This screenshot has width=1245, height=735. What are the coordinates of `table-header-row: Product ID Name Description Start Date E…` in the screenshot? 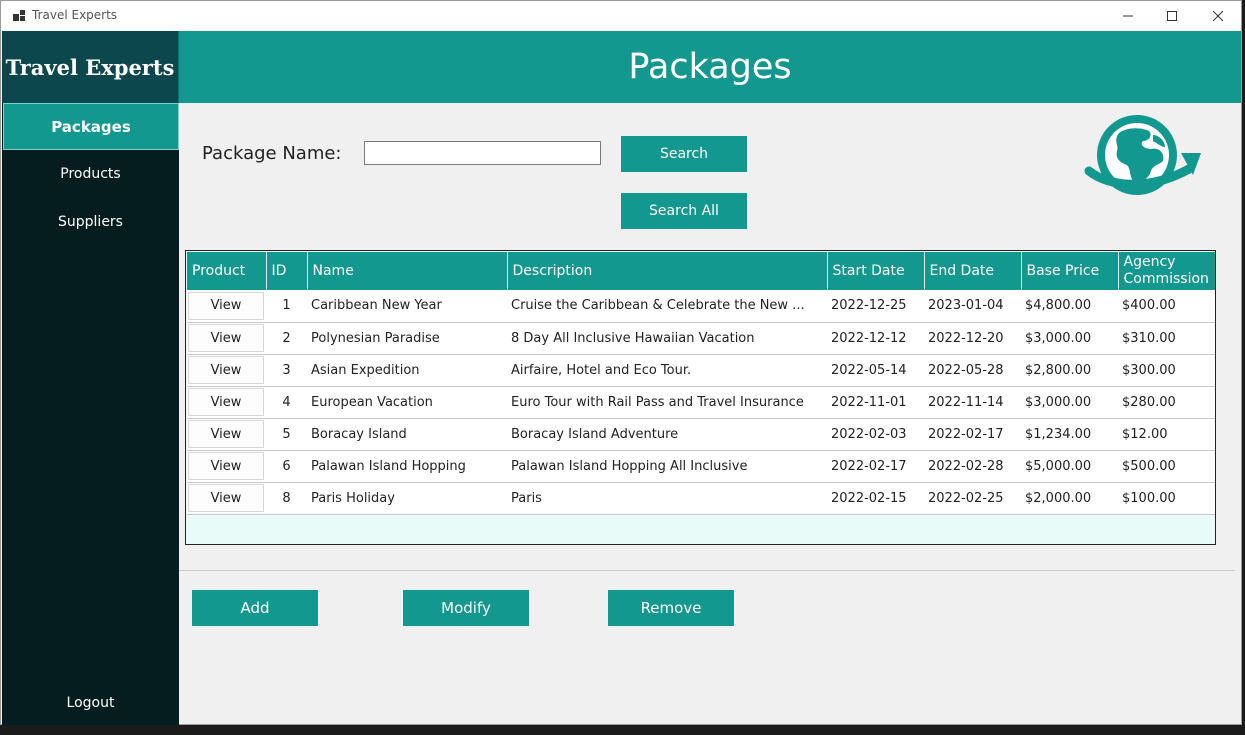 It's located at (701, 271).